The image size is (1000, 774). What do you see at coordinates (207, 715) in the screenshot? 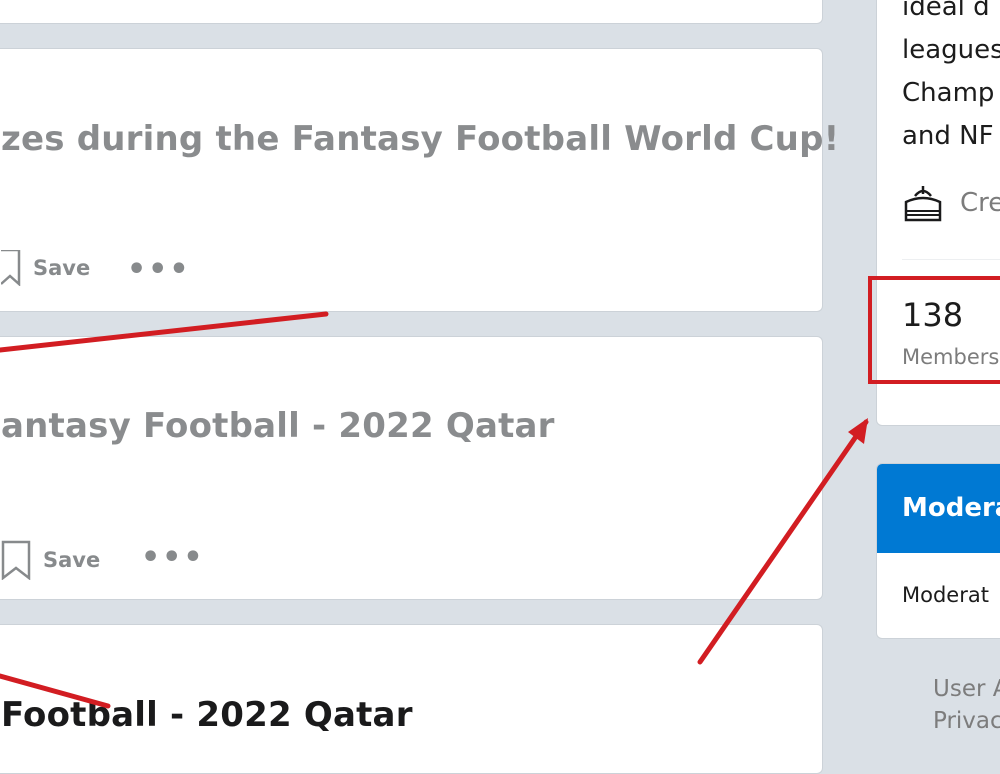
I see `post-title: Football - 2022 Qatar` at bounding box center [207, 715].